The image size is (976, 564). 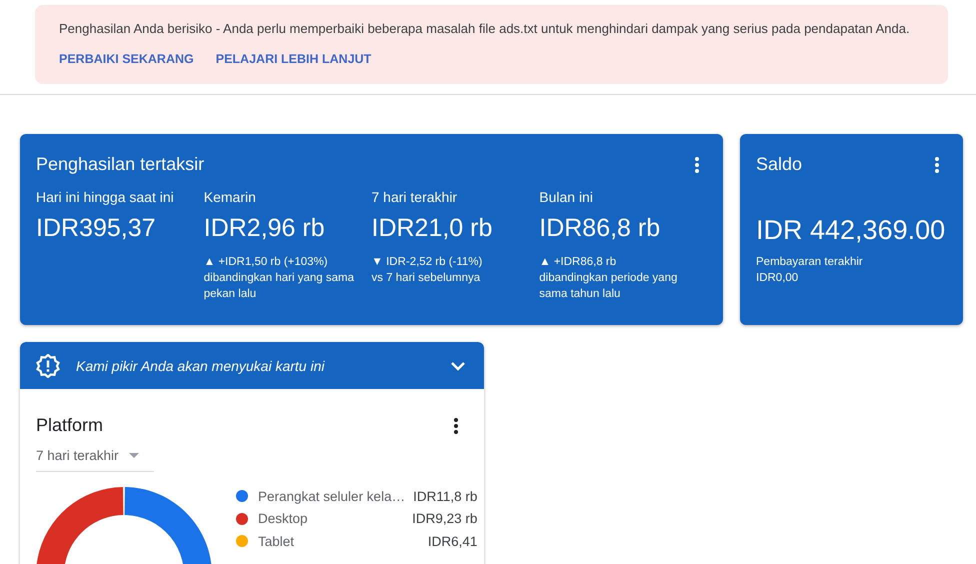 I want to click on stat-label: 7 hari terakhir, so click(x=415, y=197).